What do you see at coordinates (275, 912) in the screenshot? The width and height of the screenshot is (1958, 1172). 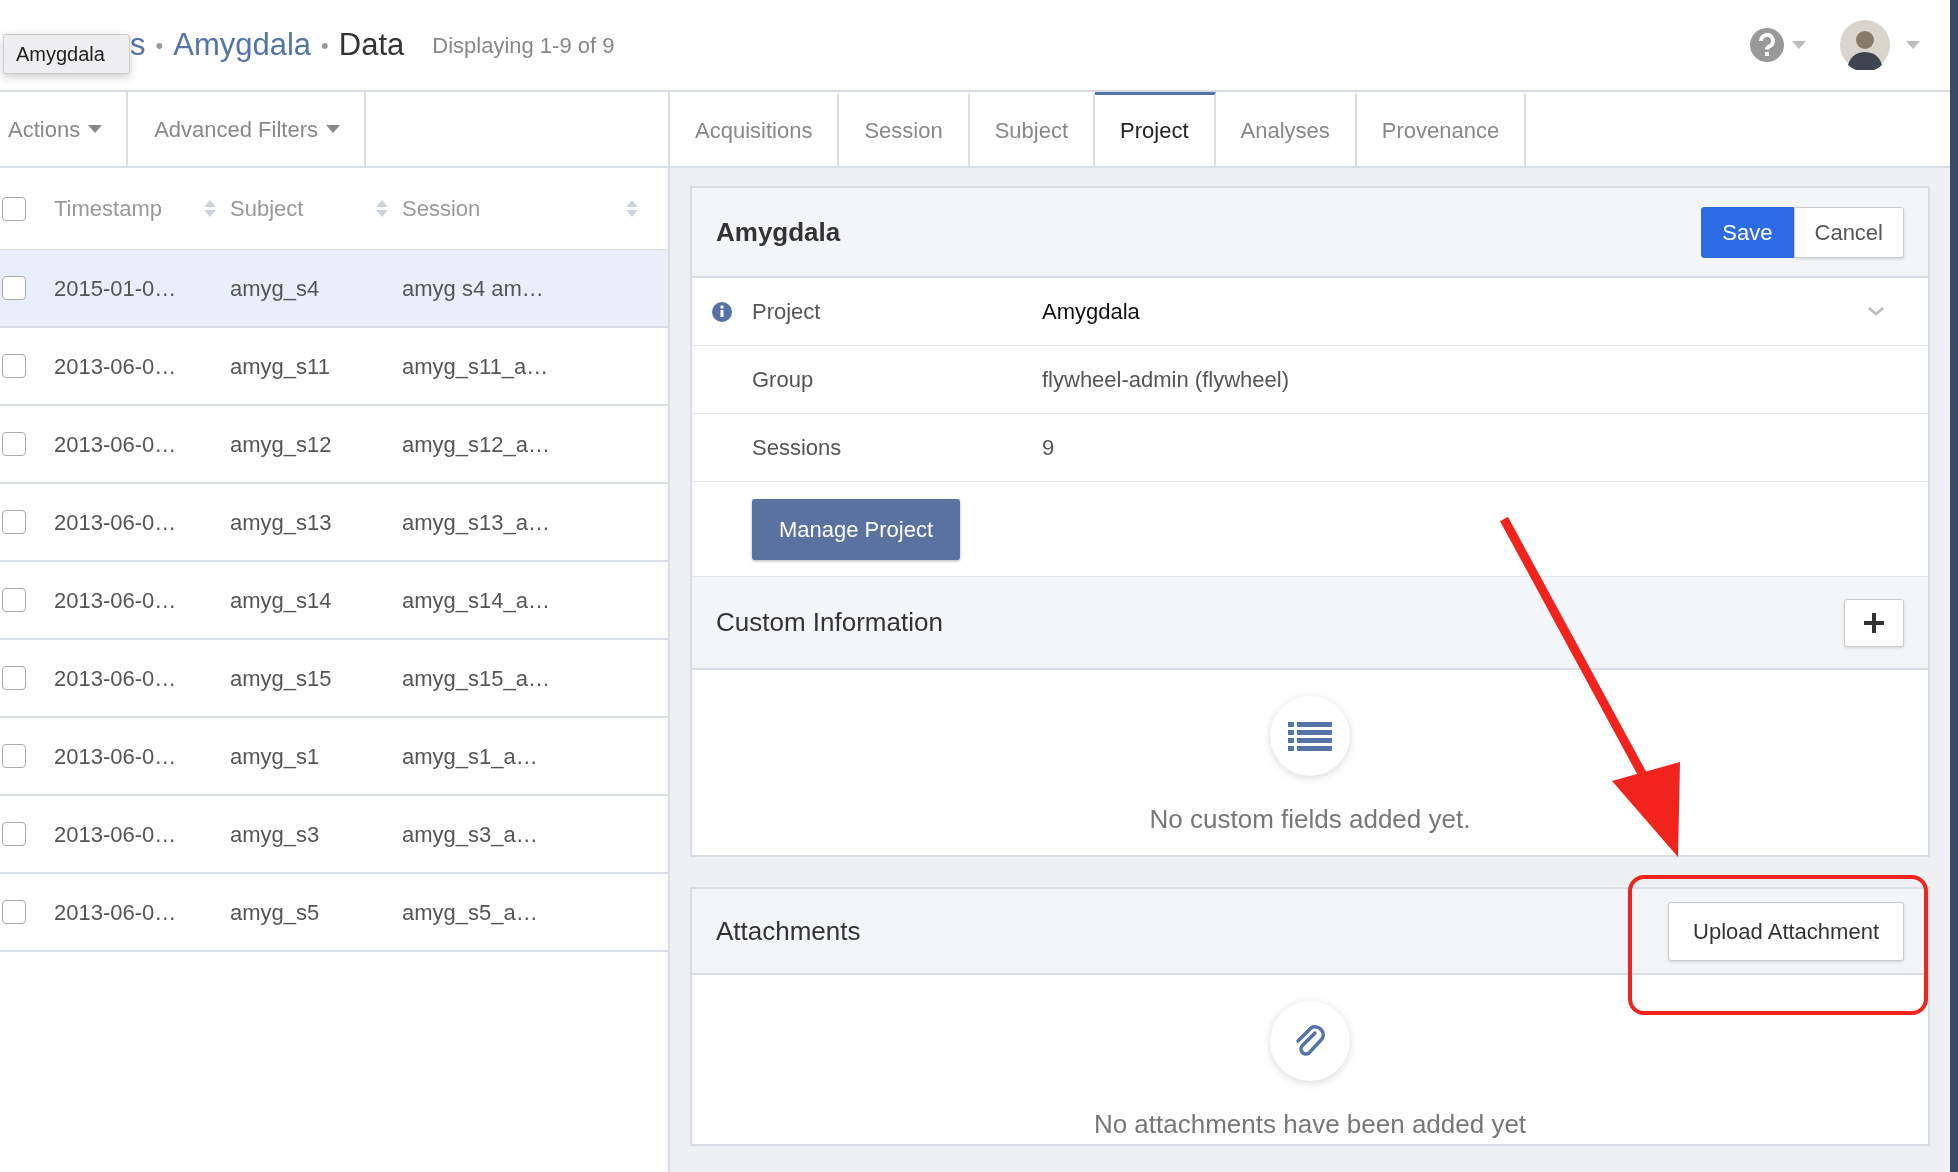 I see `table-cell: amyg_s5` at bounding box center [275, 912].